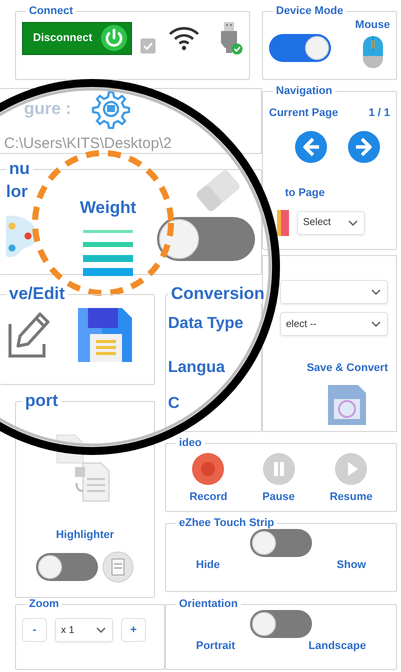 The image size is (401, 672). What do you see at coordinates (305, 192) in the screenshot?
I see `go-to-page-label: to Page` at bounding box center [305, 192].